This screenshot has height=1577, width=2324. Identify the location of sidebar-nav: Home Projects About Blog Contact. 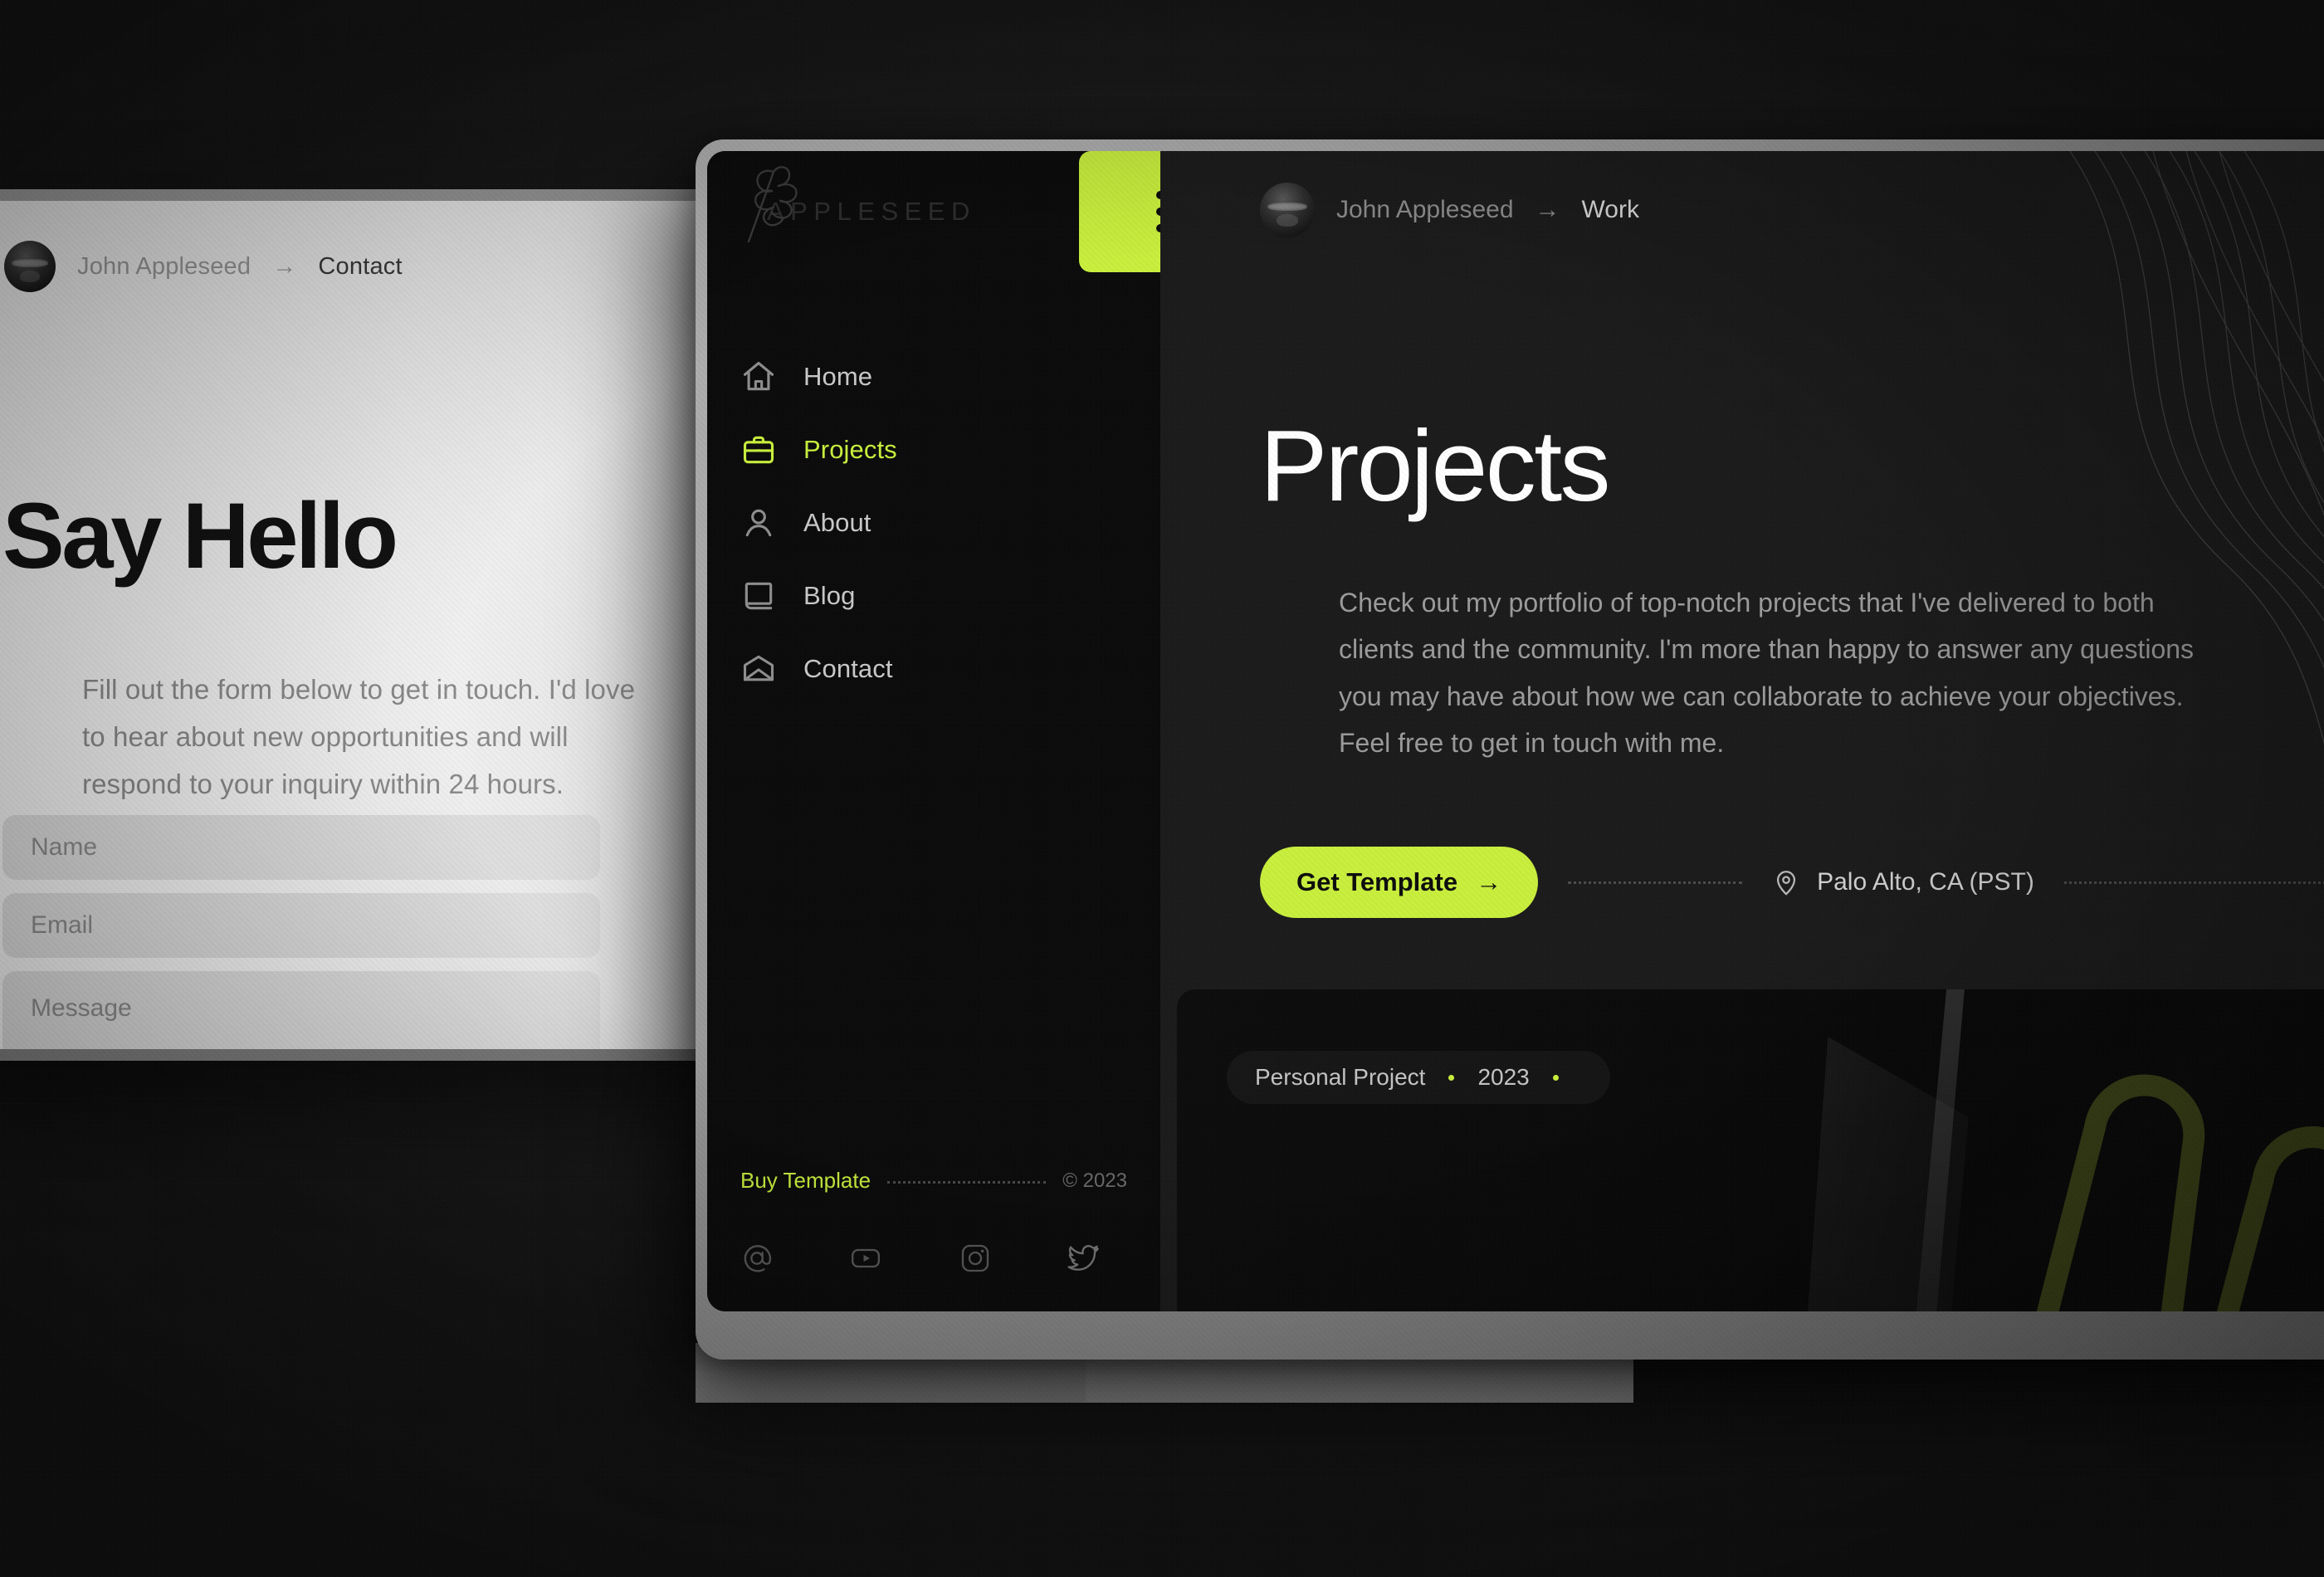
(933, 523).